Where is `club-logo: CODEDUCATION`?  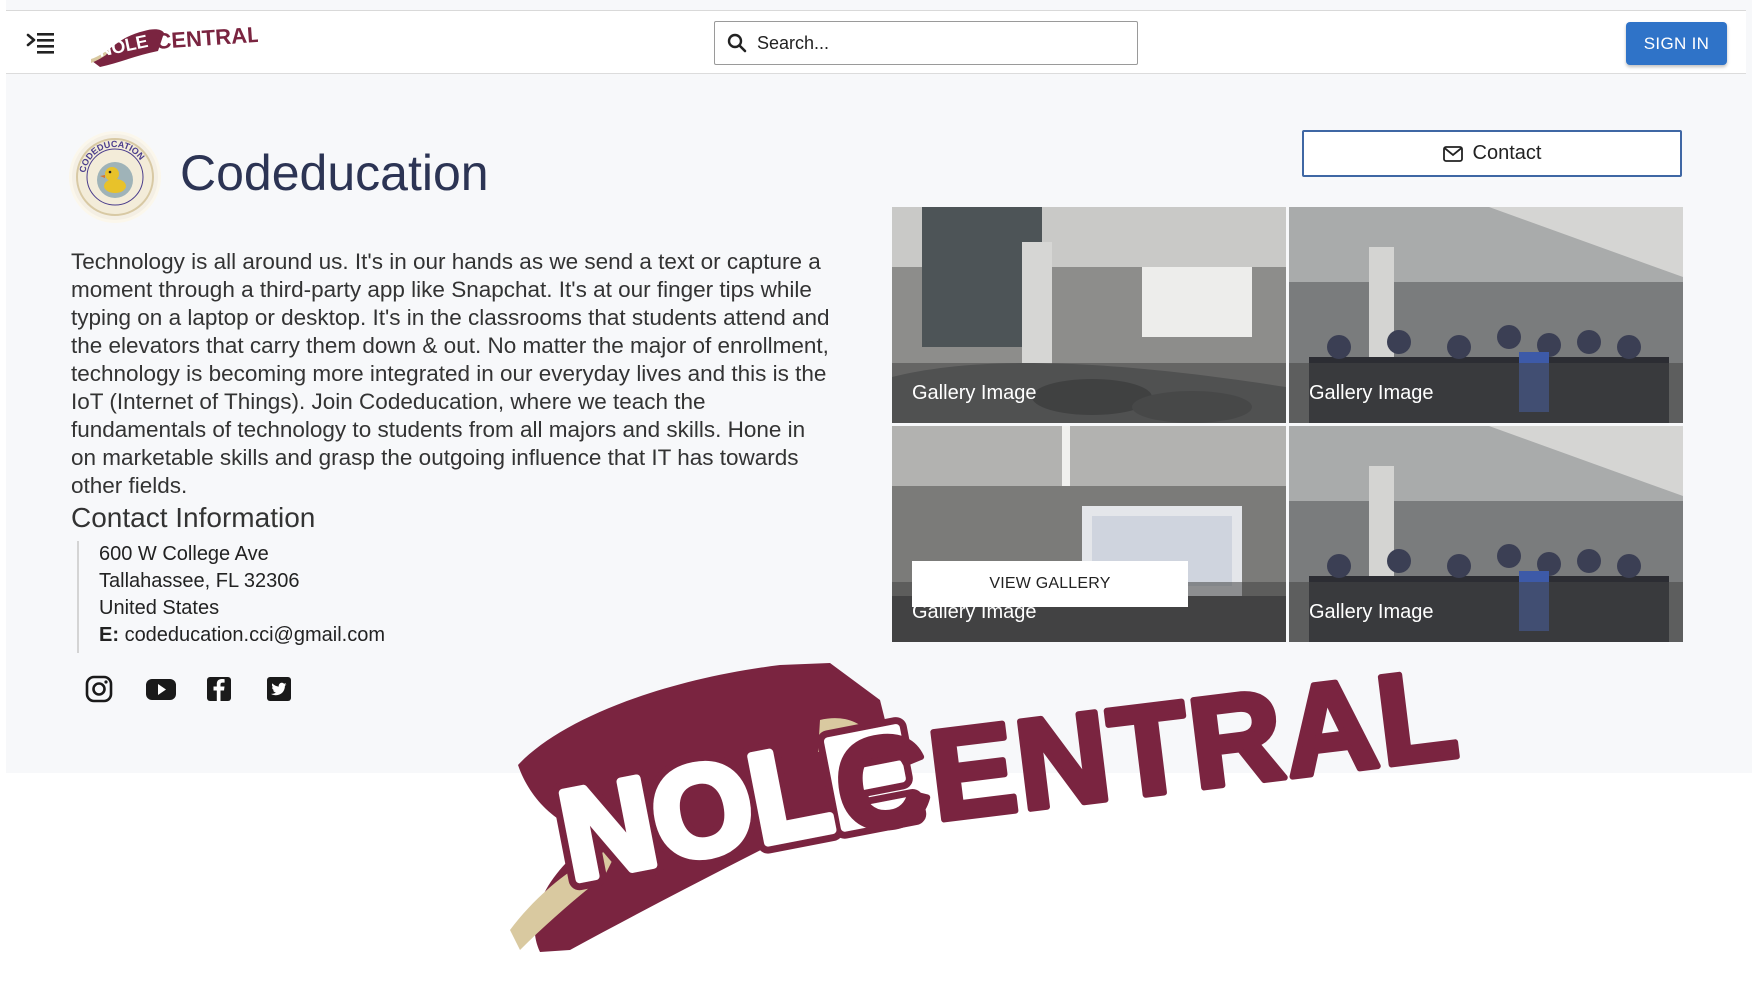 club-logo: CODEDUCATION is located at coordinates (115, 177).